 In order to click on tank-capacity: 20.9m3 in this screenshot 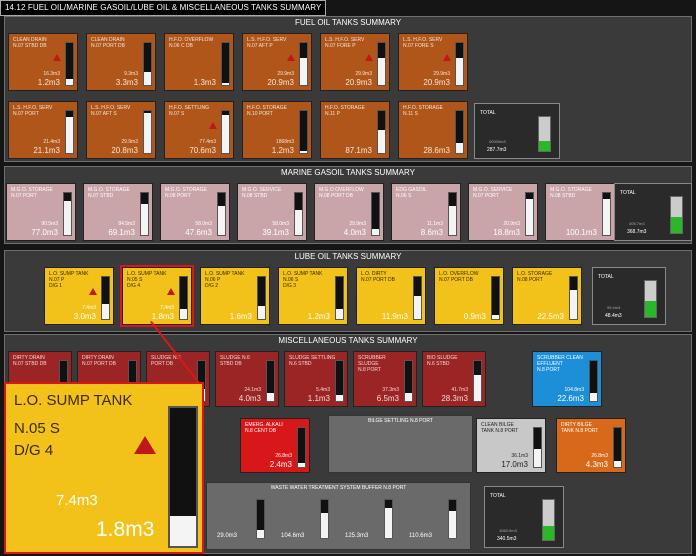, I will do `click(511, 224)`.